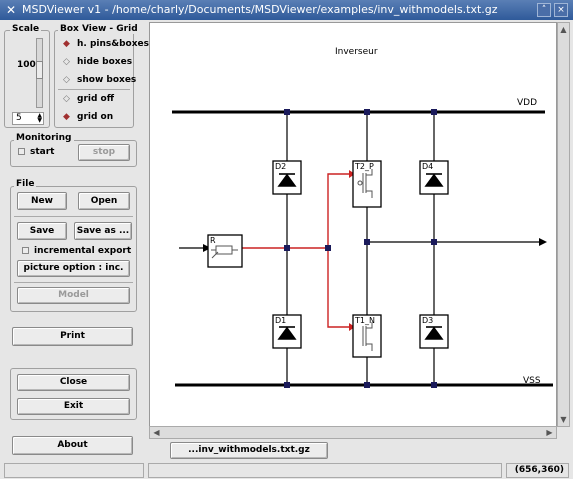 The height and width of the screenshot is (479, 573). Describe the element at coordinates (73, 406) in the screenshot. I see `exit-button: Exit` at that location.